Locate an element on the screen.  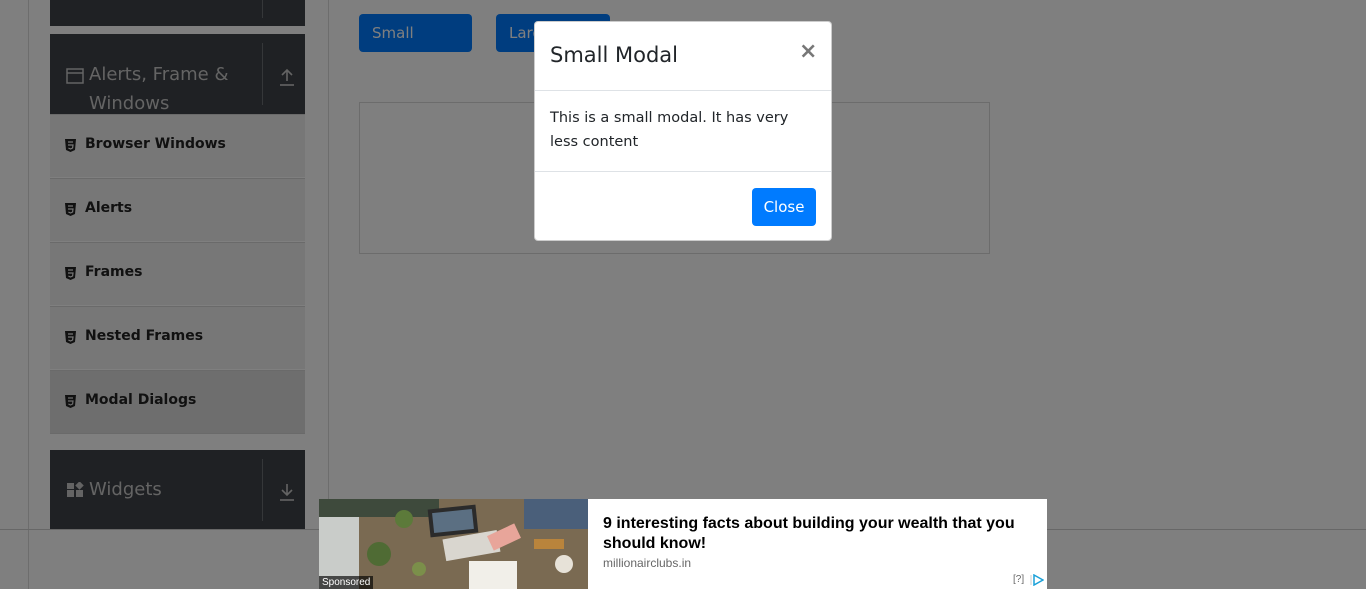
close-button: Close is located at coordinates (784, 207).